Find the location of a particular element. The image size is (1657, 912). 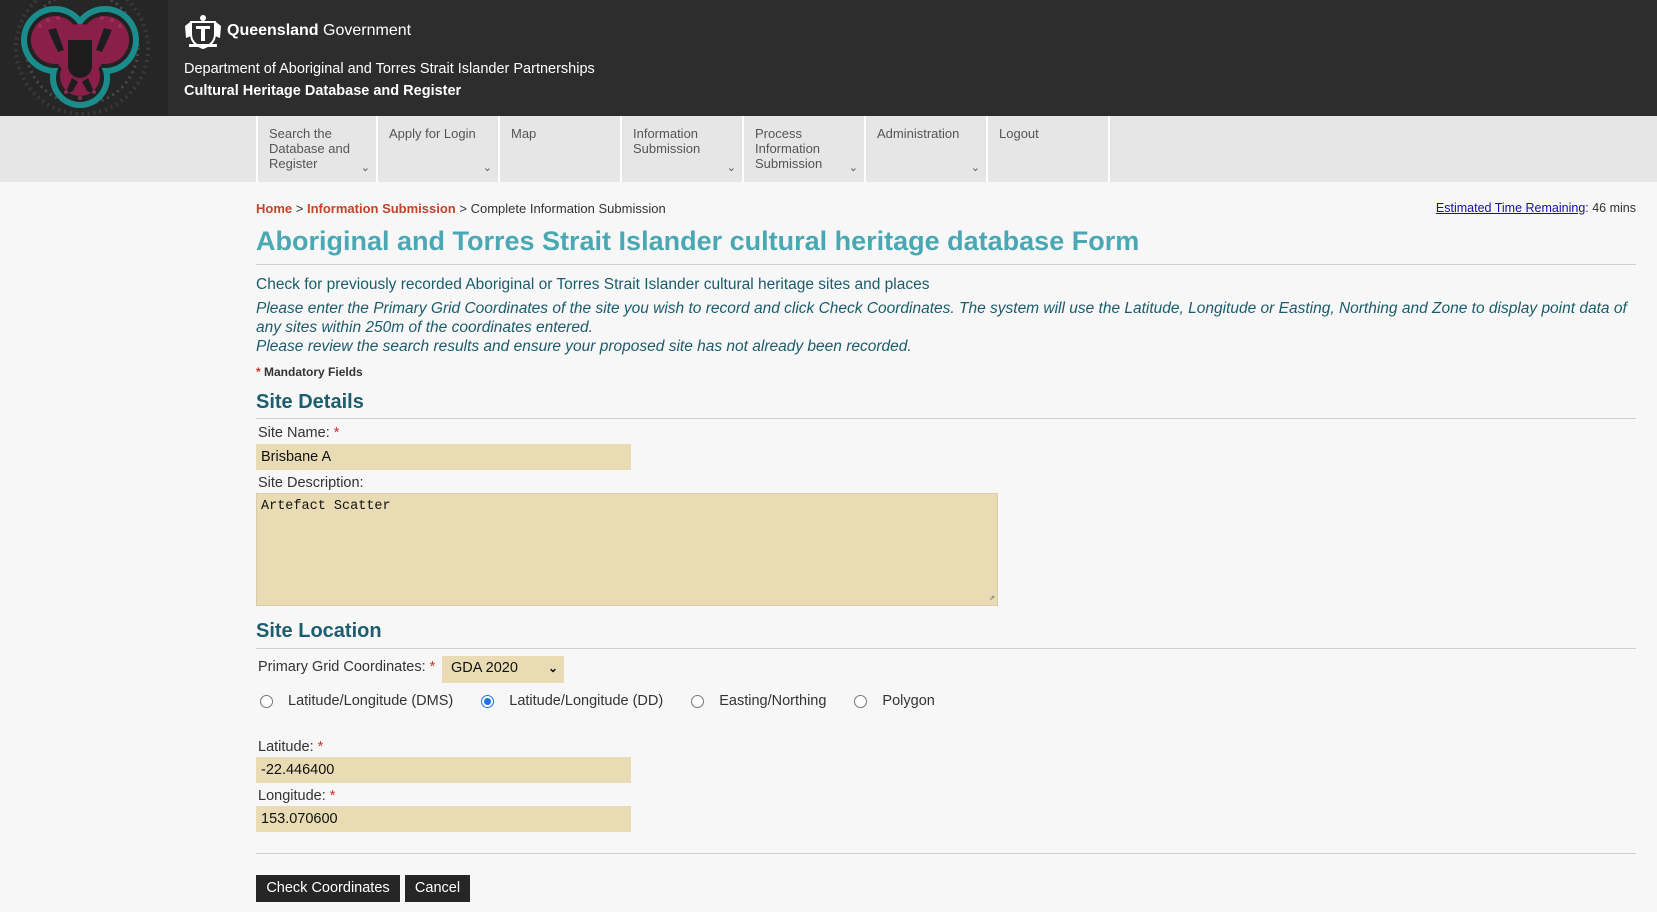

system-name: Cultural Heritage Database and Register is located at coordinates (323, 91).